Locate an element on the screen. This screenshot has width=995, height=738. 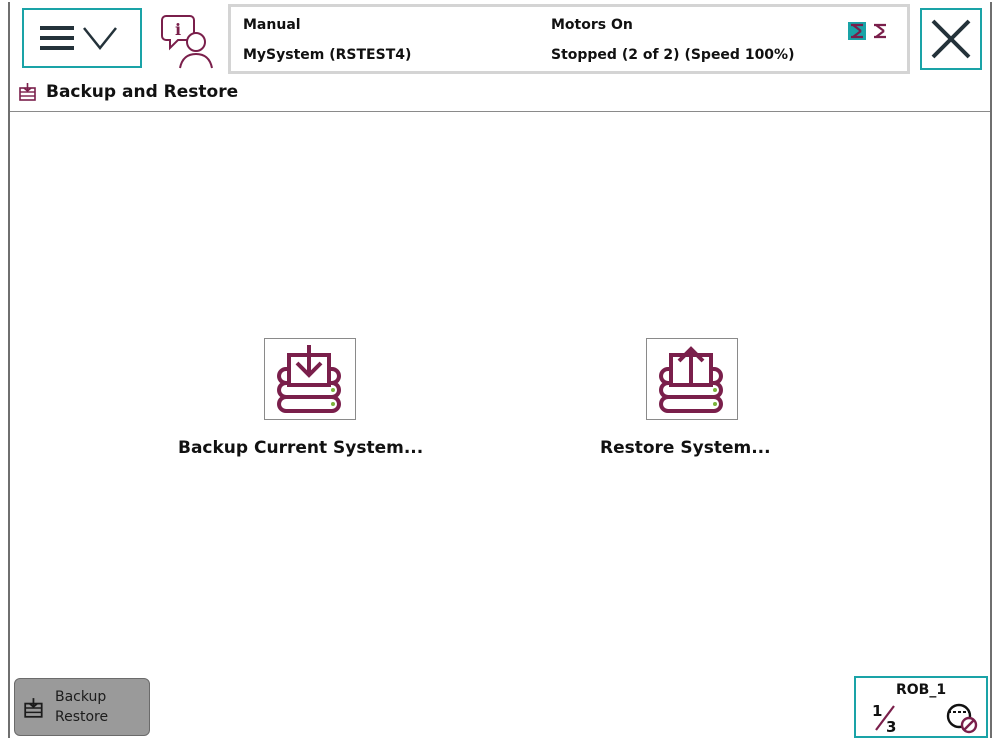
hamburger-chevron-icon is located at coordinates (78, 38).